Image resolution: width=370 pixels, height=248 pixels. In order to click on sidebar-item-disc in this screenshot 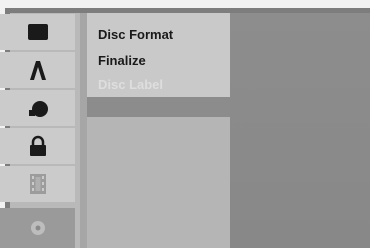, I will do `click(37, 228)`.